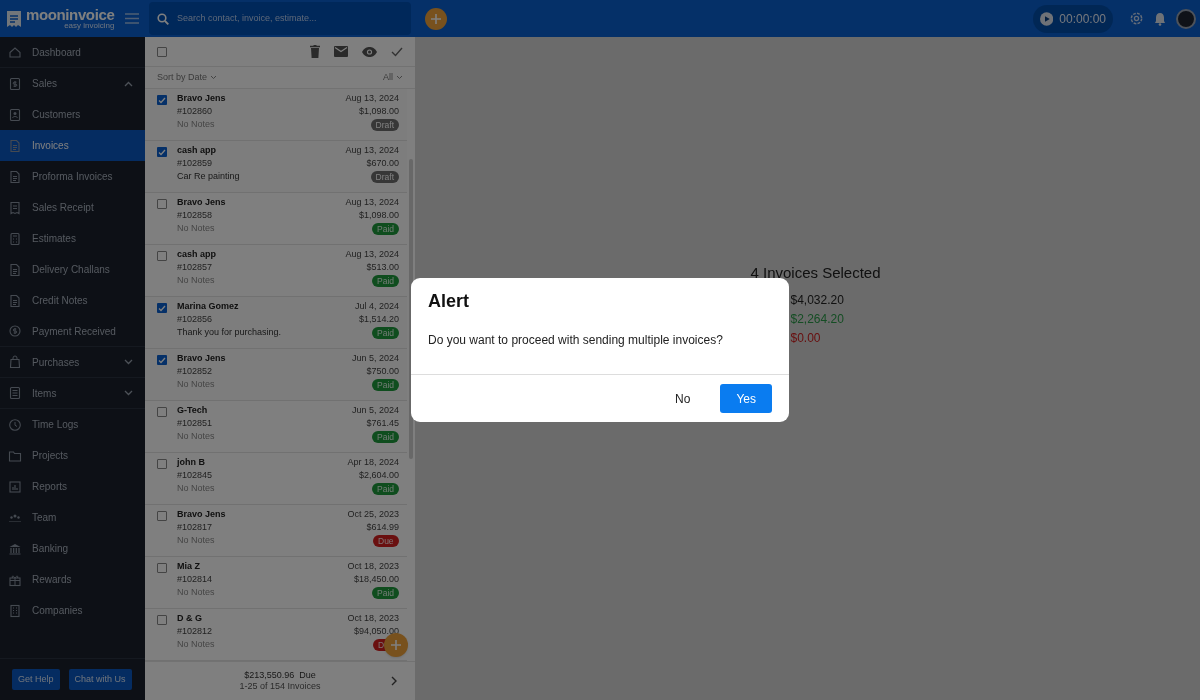  I want to click on dialog-button: Yes, so click(746, 398).